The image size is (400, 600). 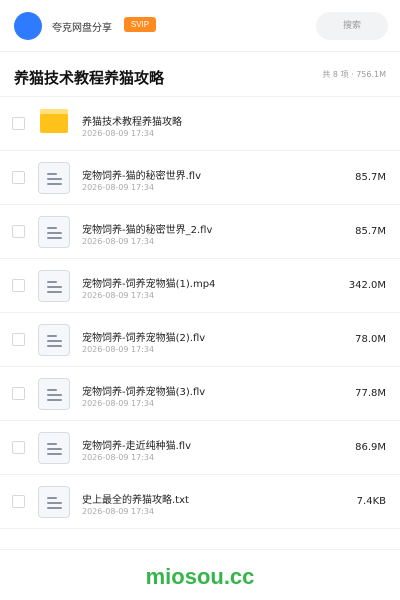 I want to click on list-item: 养猫技术教程养猫攻略 2026-08-09 17:34, so click(x=200, y=124).